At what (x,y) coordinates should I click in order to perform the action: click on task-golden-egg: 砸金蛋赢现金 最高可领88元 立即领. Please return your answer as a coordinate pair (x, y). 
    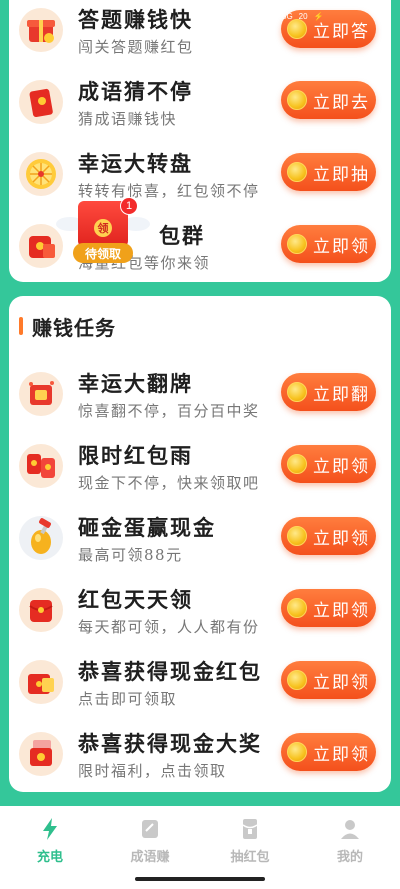
    Looking at the image, I should click on (200, 539).